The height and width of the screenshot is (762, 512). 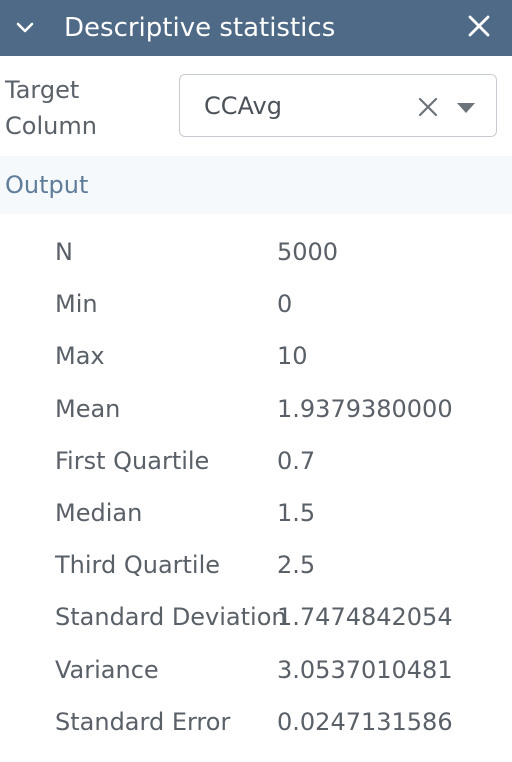 I want to click on stat-value: 10, so click(x=292, y=356).